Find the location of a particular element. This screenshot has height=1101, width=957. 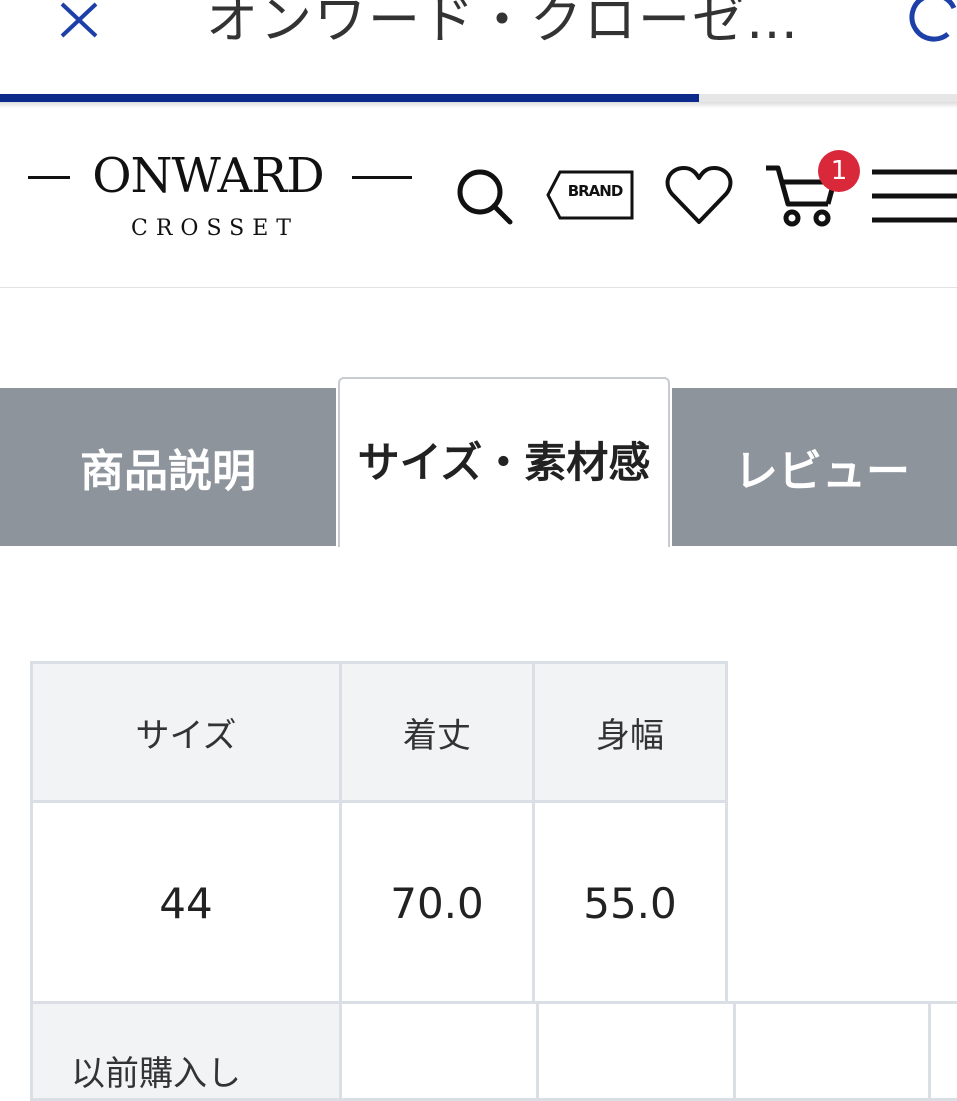

close-icon is located at coordinates (80, 20).